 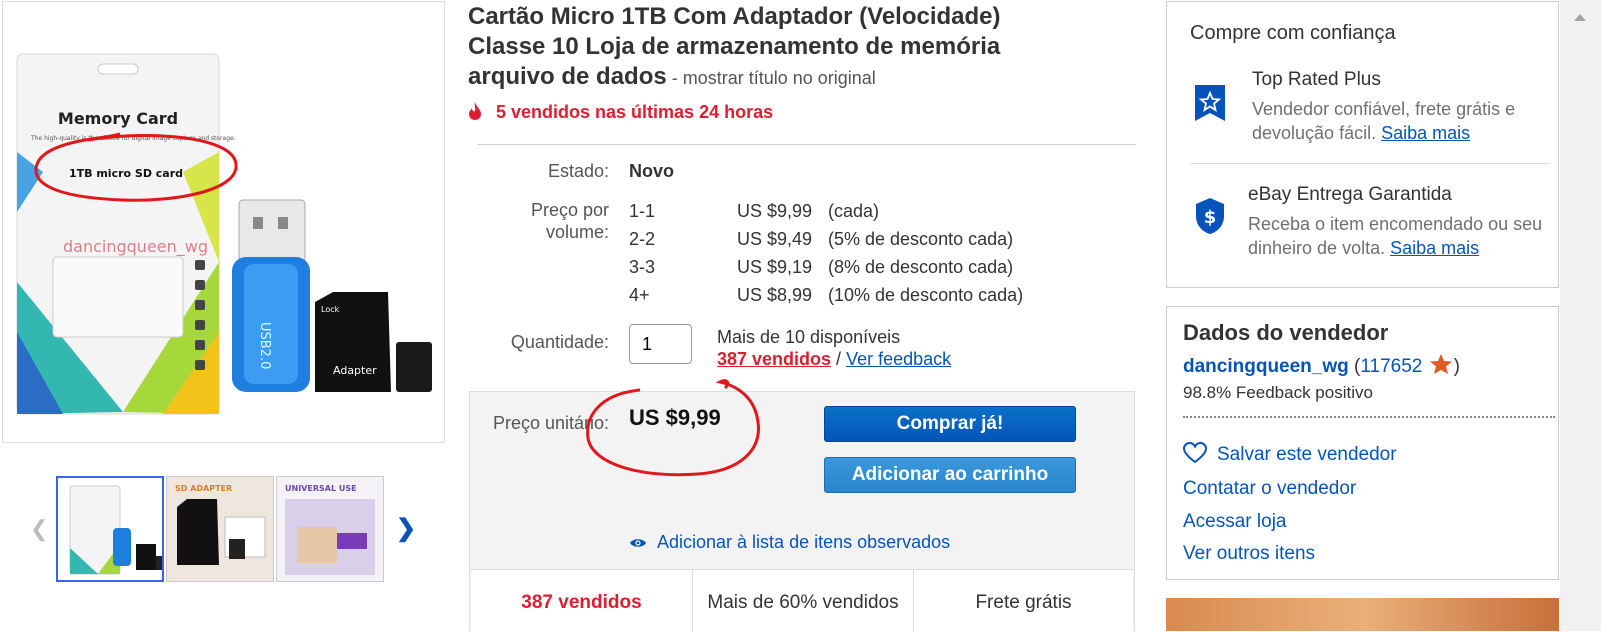 What do you see at coordinates (660, 344) in the screenshot?
I see `quantity-input` at bounding box center [660, 344].